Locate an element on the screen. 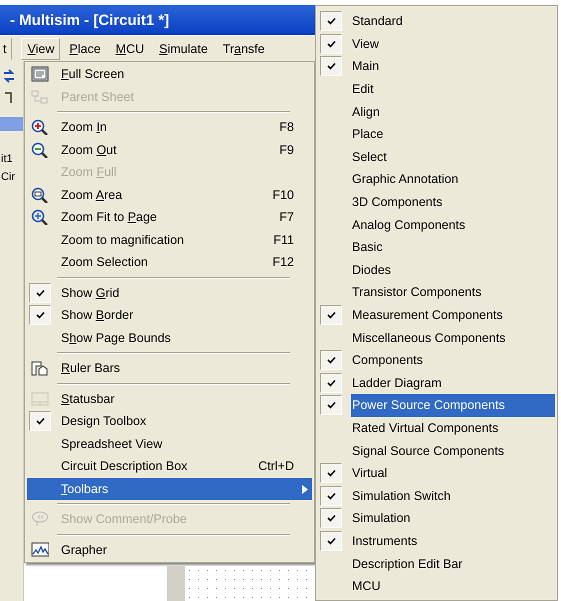 Image resolution: width=561 pixels, height=601 pixels. menu-item: Standard is located at coordinates (453, 21).